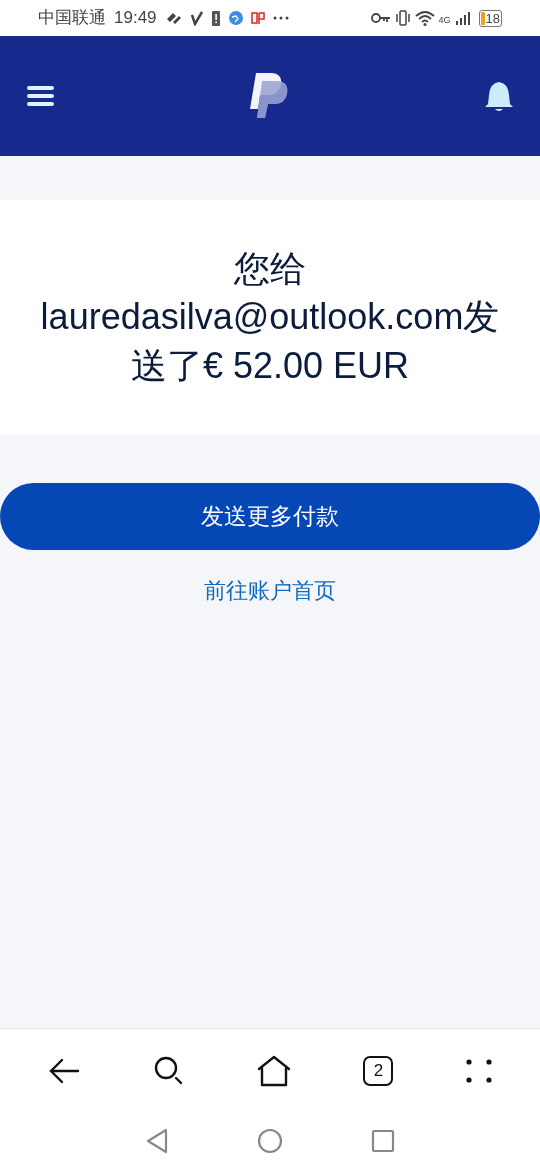 This screenshot has width=540, height=1170. I want to click on battery-alert-icon, so click(215, 18).